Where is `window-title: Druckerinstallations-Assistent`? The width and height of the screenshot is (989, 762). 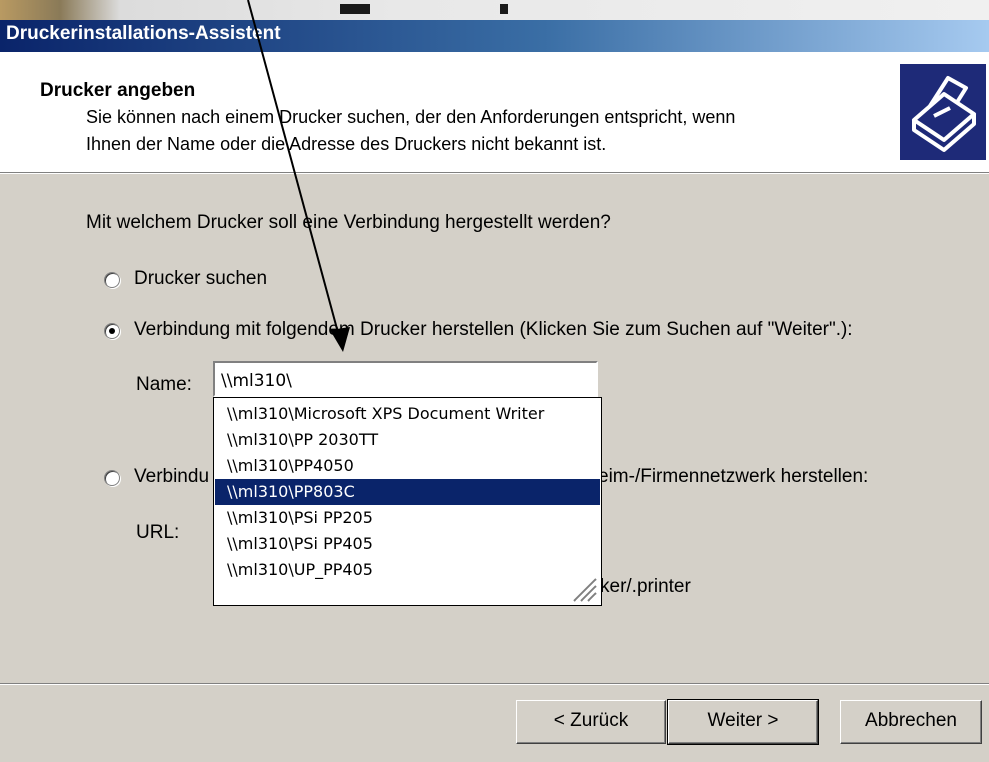
window-title: Druckerinstallations-Assistent is located at coordinates (143, 33).